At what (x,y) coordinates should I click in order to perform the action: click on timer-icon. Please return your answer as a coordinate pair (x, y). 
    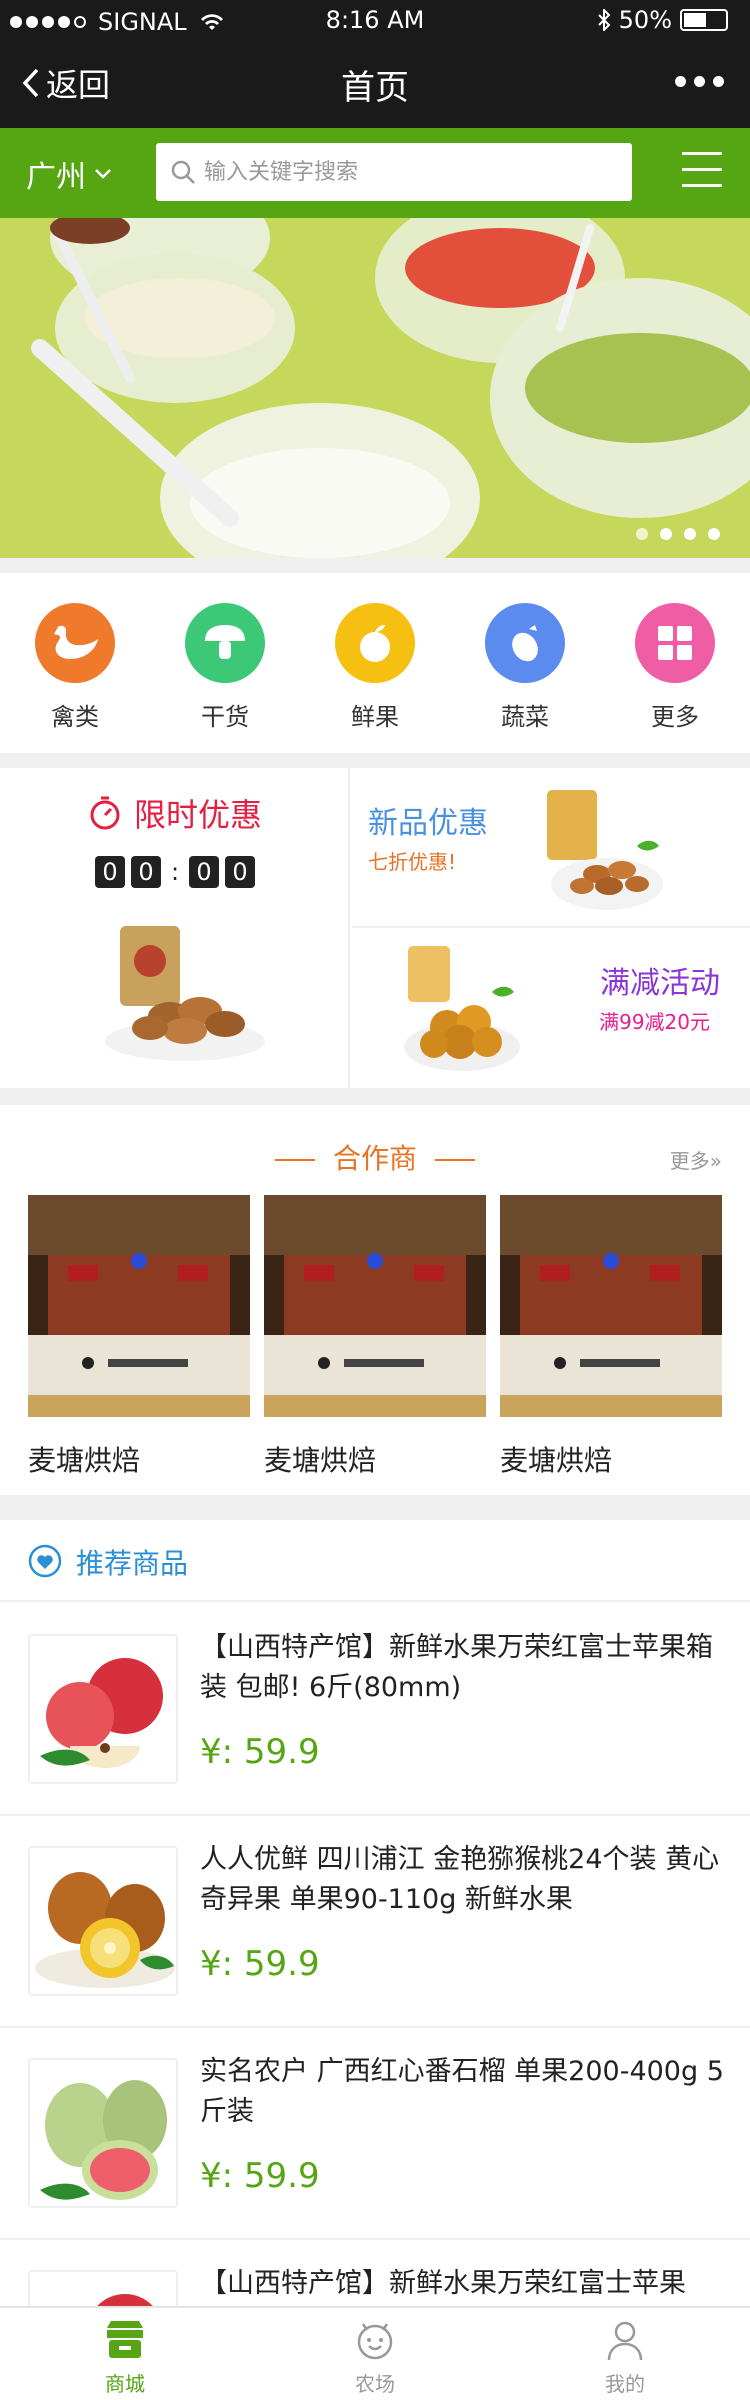
    Looking at the image, I should click on (105, 813).